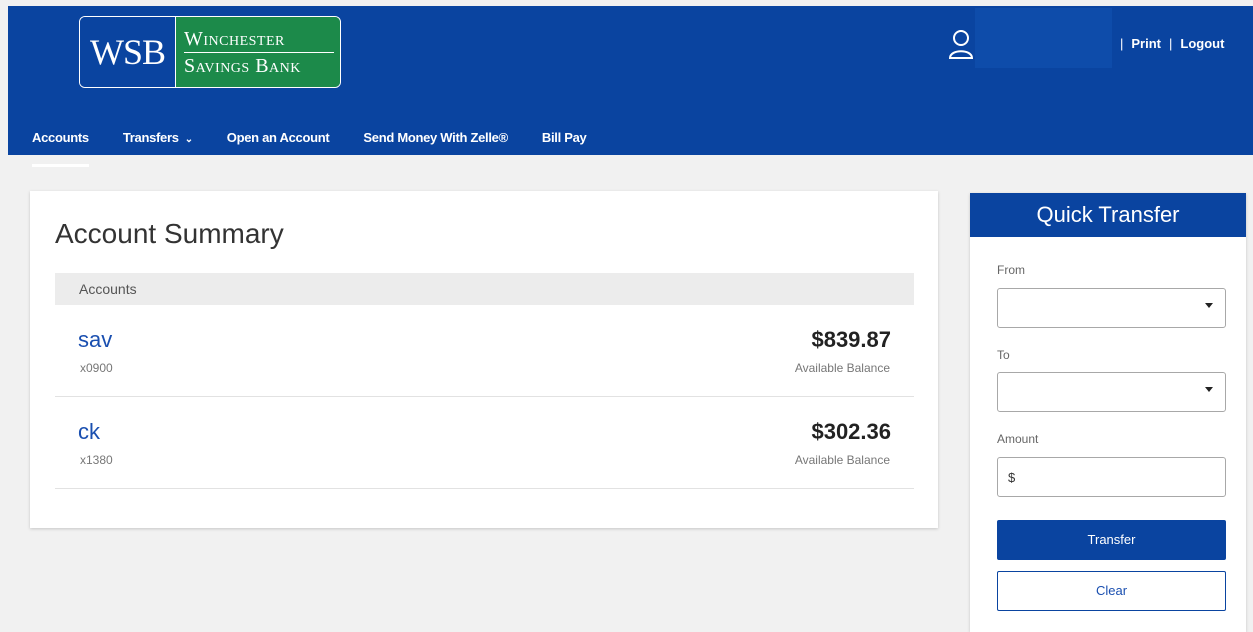 This screenshot has height=632, width=1253. Describe the element at coordinates (1003, 355) in the screenshot. I see `to-label: To` at that location.